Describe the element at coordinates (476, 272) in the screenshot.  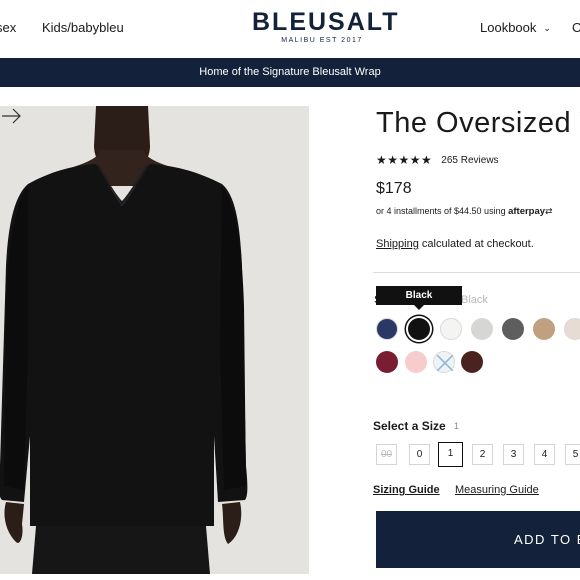
I see `divider` at that location.